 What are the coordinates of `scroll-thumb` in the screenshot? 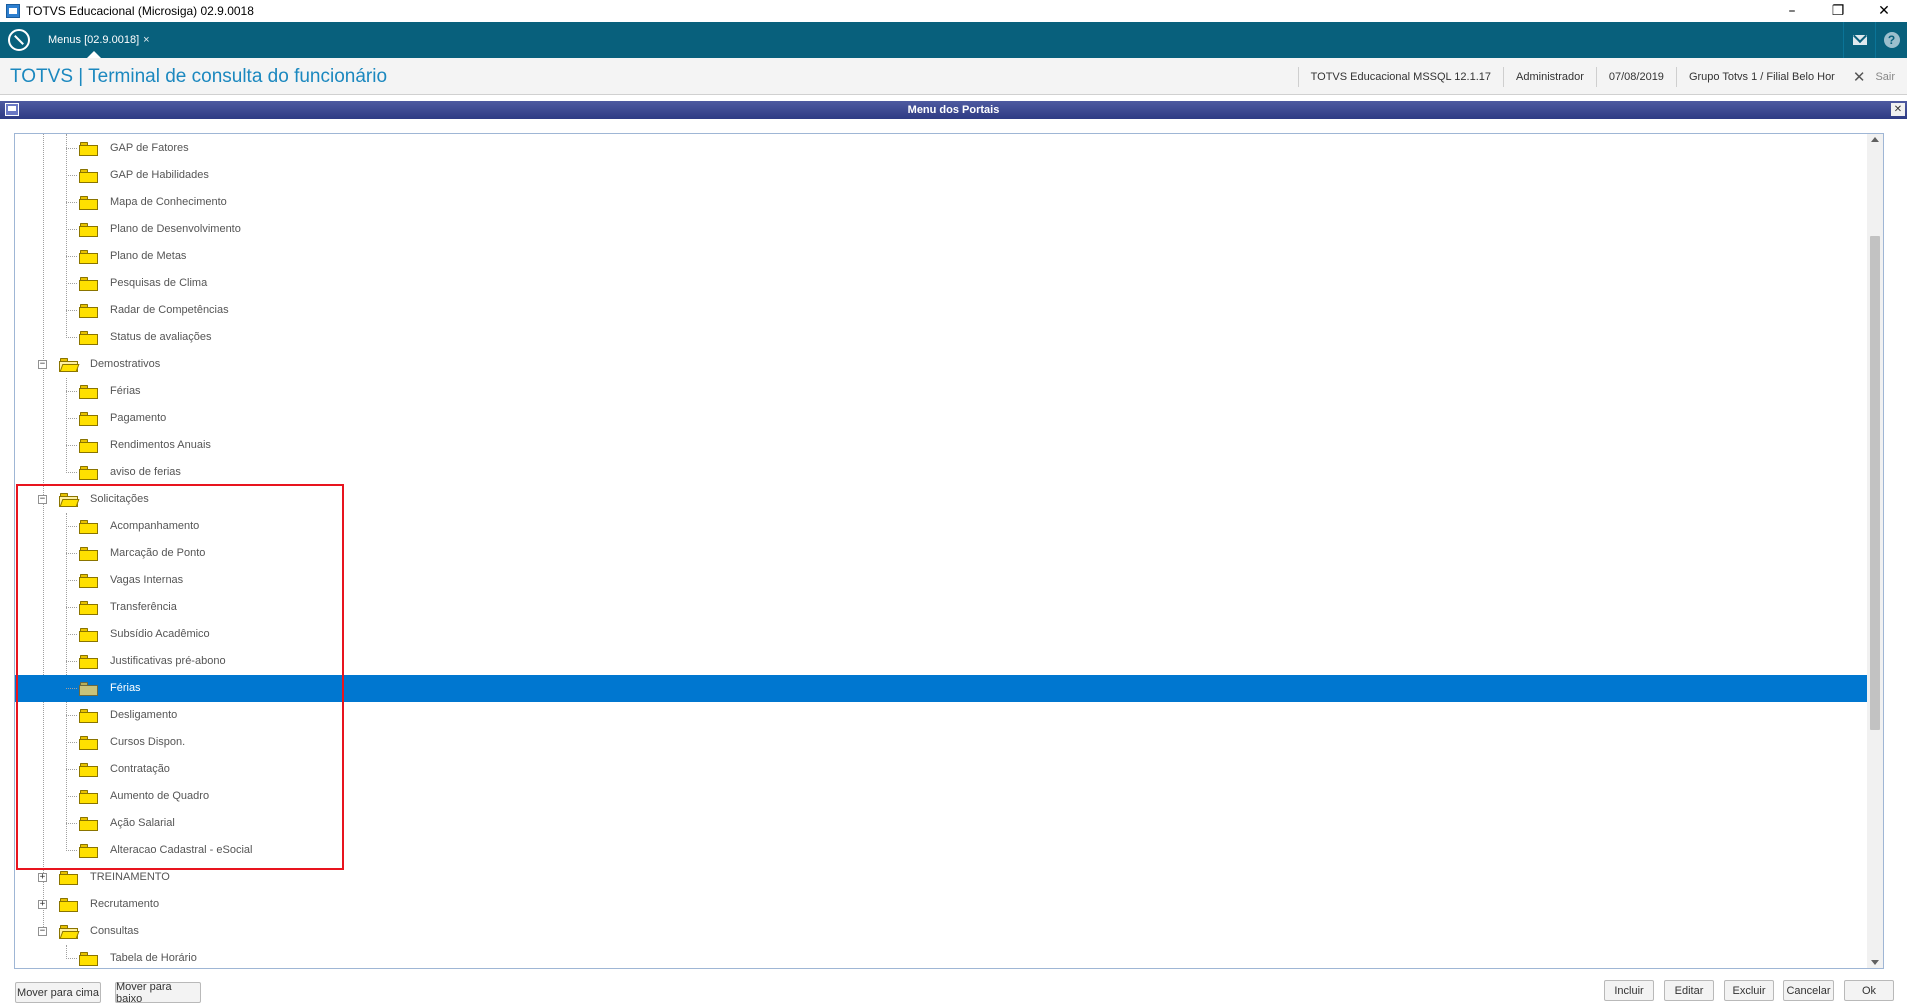 It's located at (1875, 483).